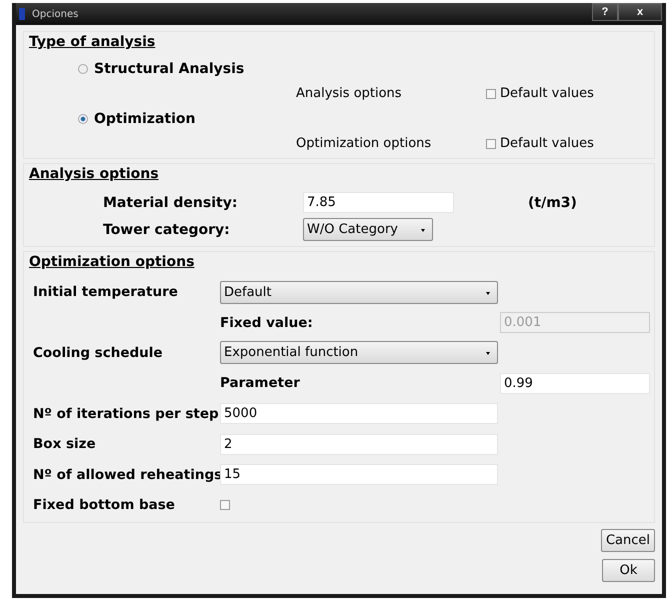 This screenshot has height=601, width=670. I want to click on field-label: Box size, so click(64, 444).